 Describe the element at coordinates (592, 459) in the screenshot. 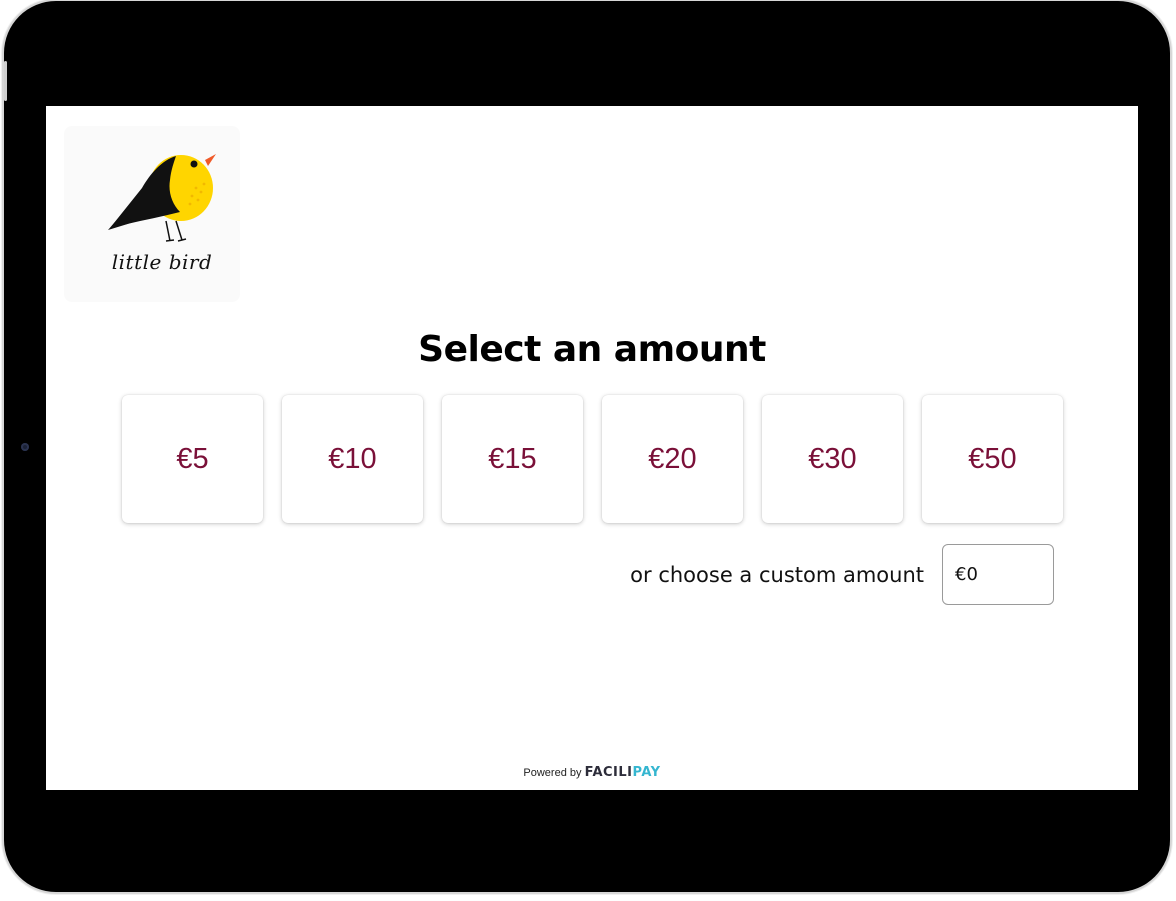

I see `amount-options: €5 €10 €15 €20 €30 €50` at that location.